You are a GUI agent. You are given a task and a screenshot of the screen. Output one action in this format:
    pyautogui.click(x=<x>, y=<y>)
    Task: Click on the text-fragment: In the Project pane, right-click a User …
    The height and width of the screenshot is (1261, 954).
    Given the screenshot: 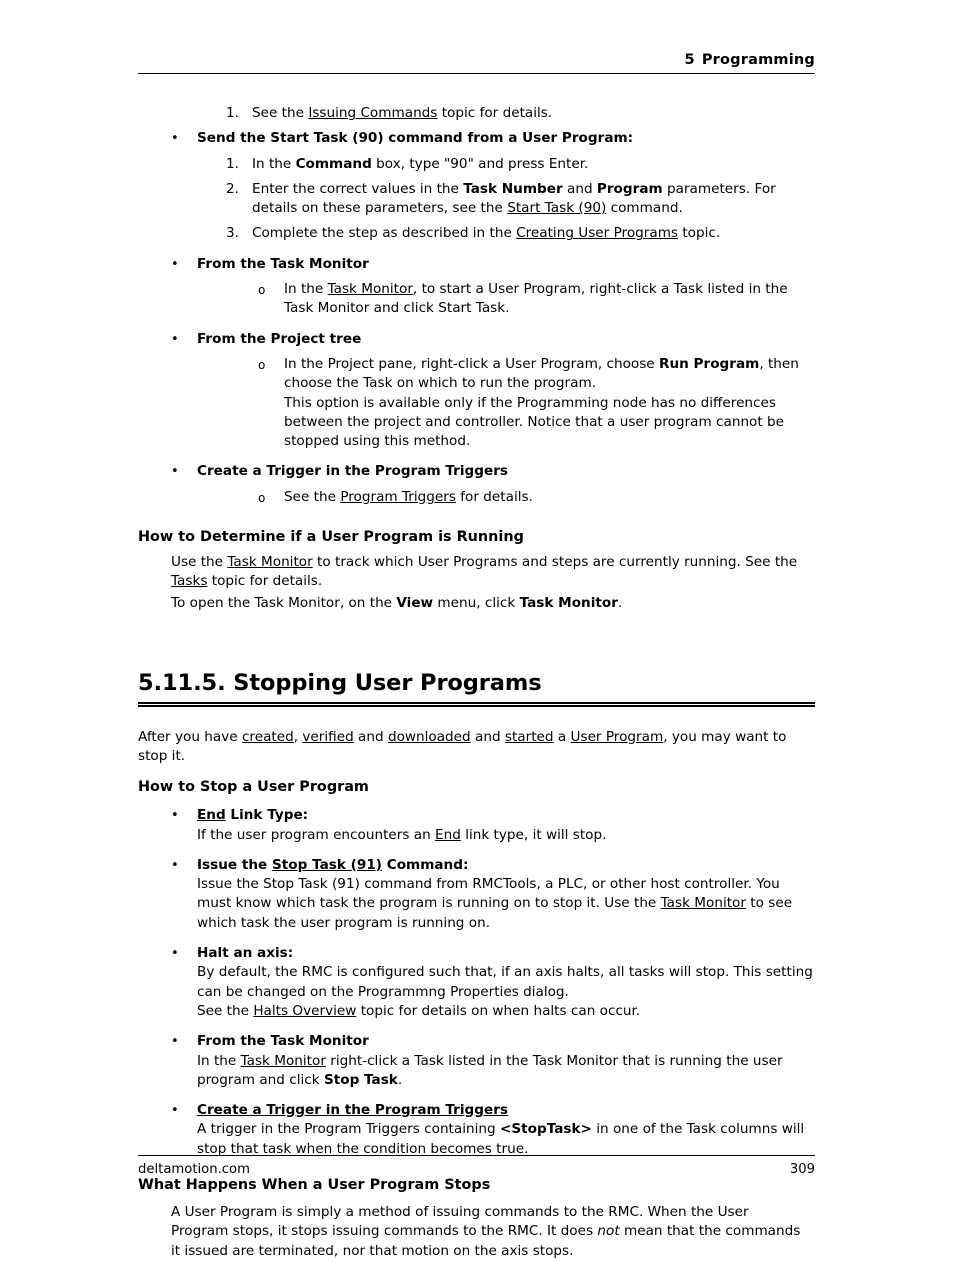 What is the action you would take?
    pyautogui.click(x=471, y=363)
    